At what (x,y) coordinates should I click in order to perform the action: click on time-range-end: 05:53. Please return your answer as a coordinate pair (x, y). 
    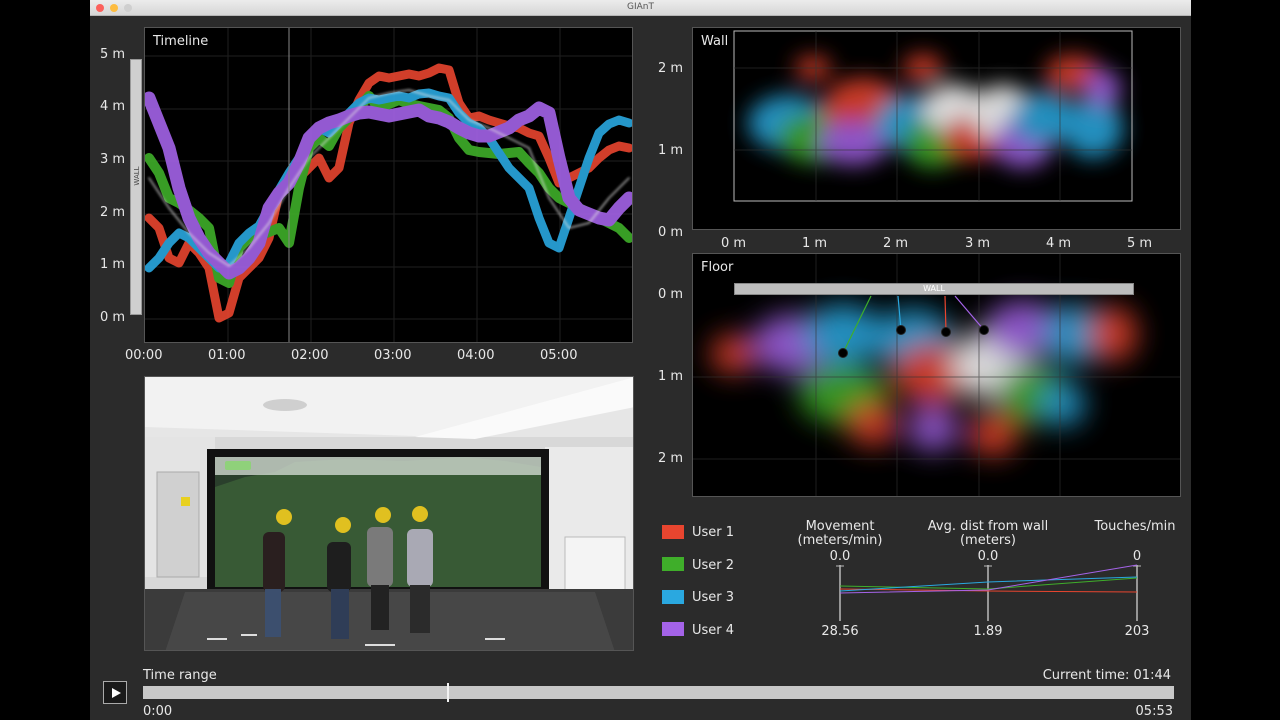
    Looking at the image, I should click on (1154, 711).